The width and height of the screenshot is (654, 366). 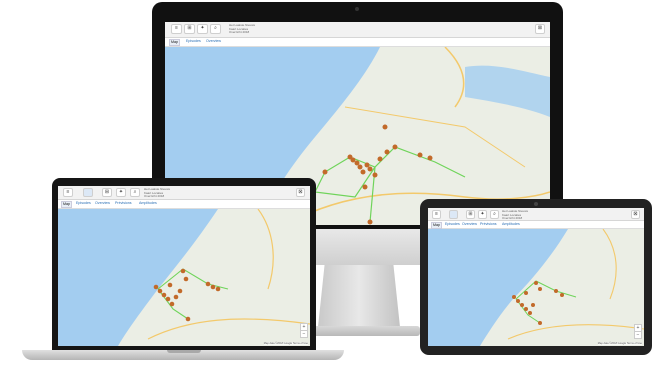 I want to click on laptop-notch, so click(x=184, y=351).